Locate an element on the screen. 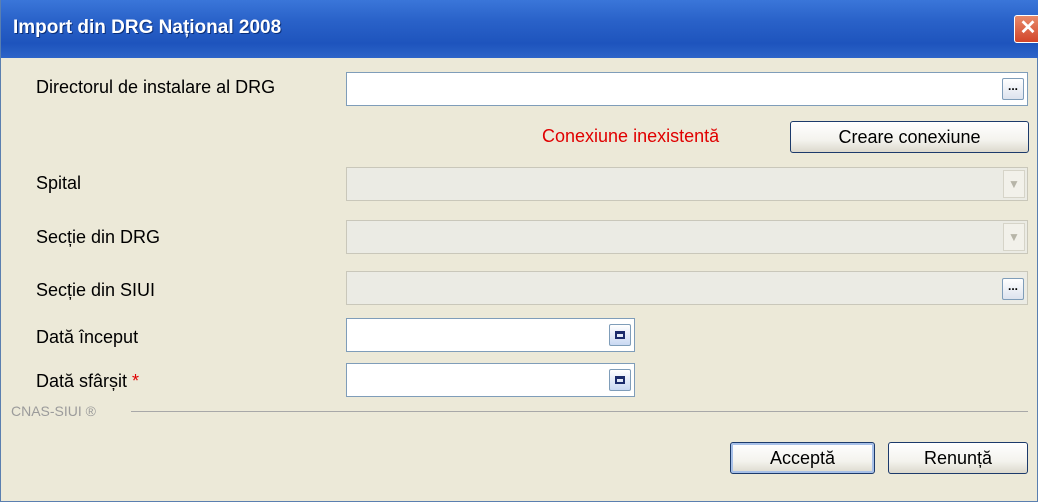 The width and height of the screenshot is (1038, 502). accept-button: Acceptă is located at coordinates (802, 458).